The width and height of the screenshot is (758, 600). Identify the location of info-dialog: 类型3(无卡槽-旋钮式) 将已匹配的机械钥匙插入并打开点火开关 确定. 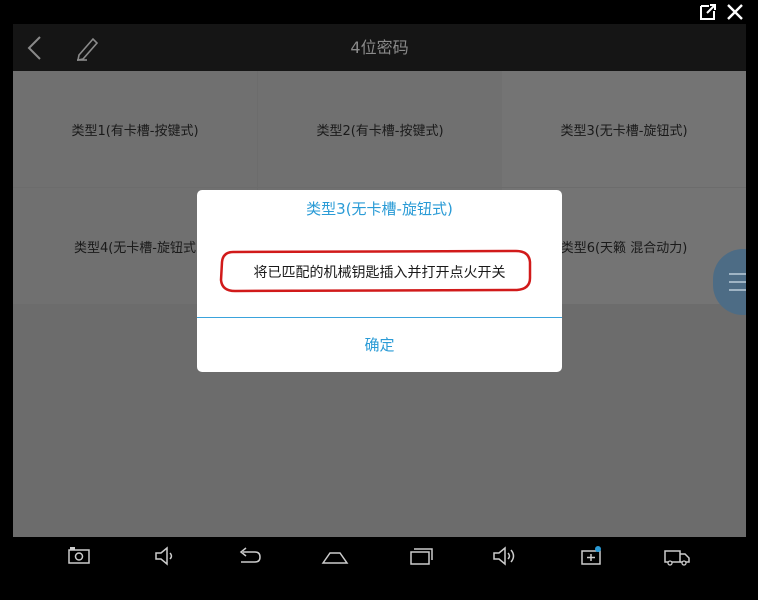
(379, 281).